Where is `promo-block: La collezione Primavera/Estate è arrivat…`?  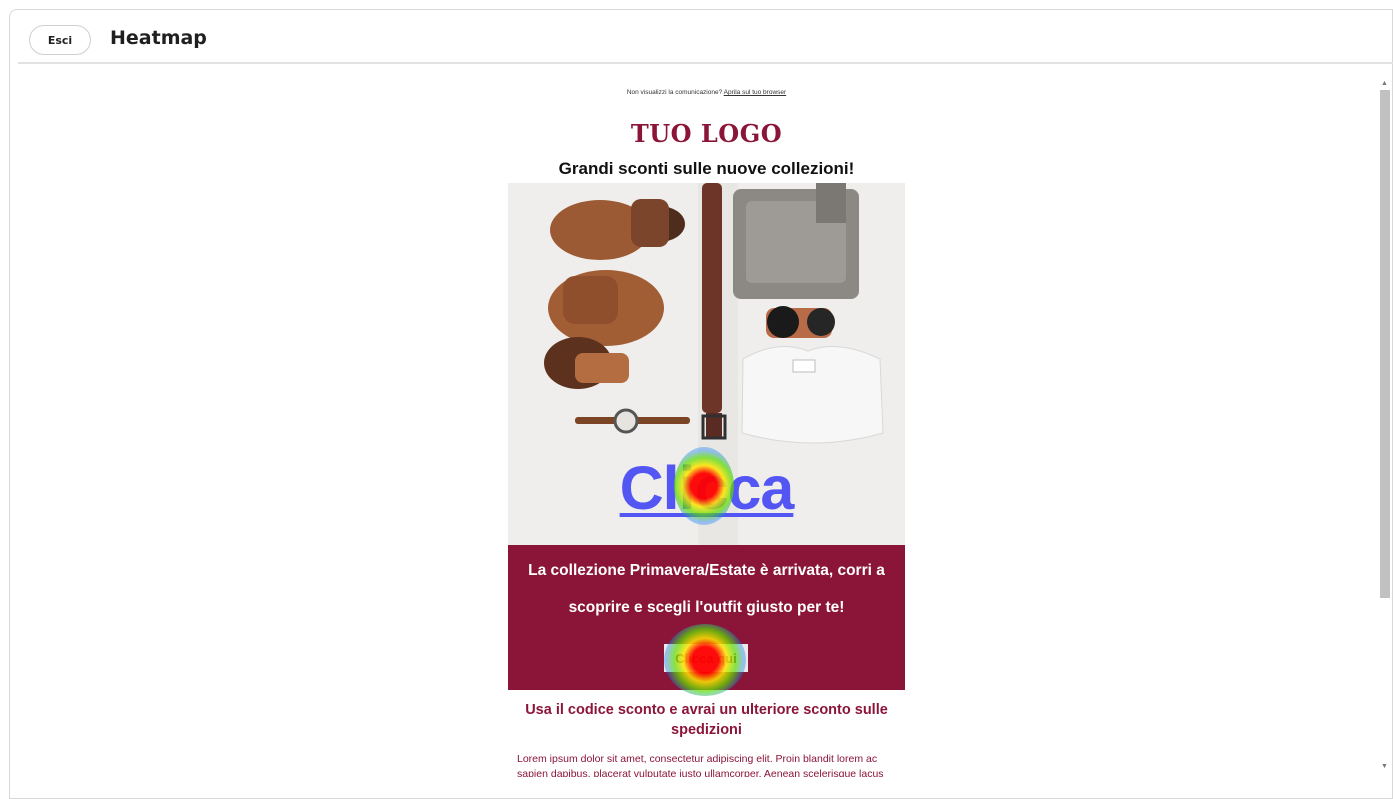
promo-block: La collezione Primavera/Estate è arrivat… is located at coordinates (706, 617).